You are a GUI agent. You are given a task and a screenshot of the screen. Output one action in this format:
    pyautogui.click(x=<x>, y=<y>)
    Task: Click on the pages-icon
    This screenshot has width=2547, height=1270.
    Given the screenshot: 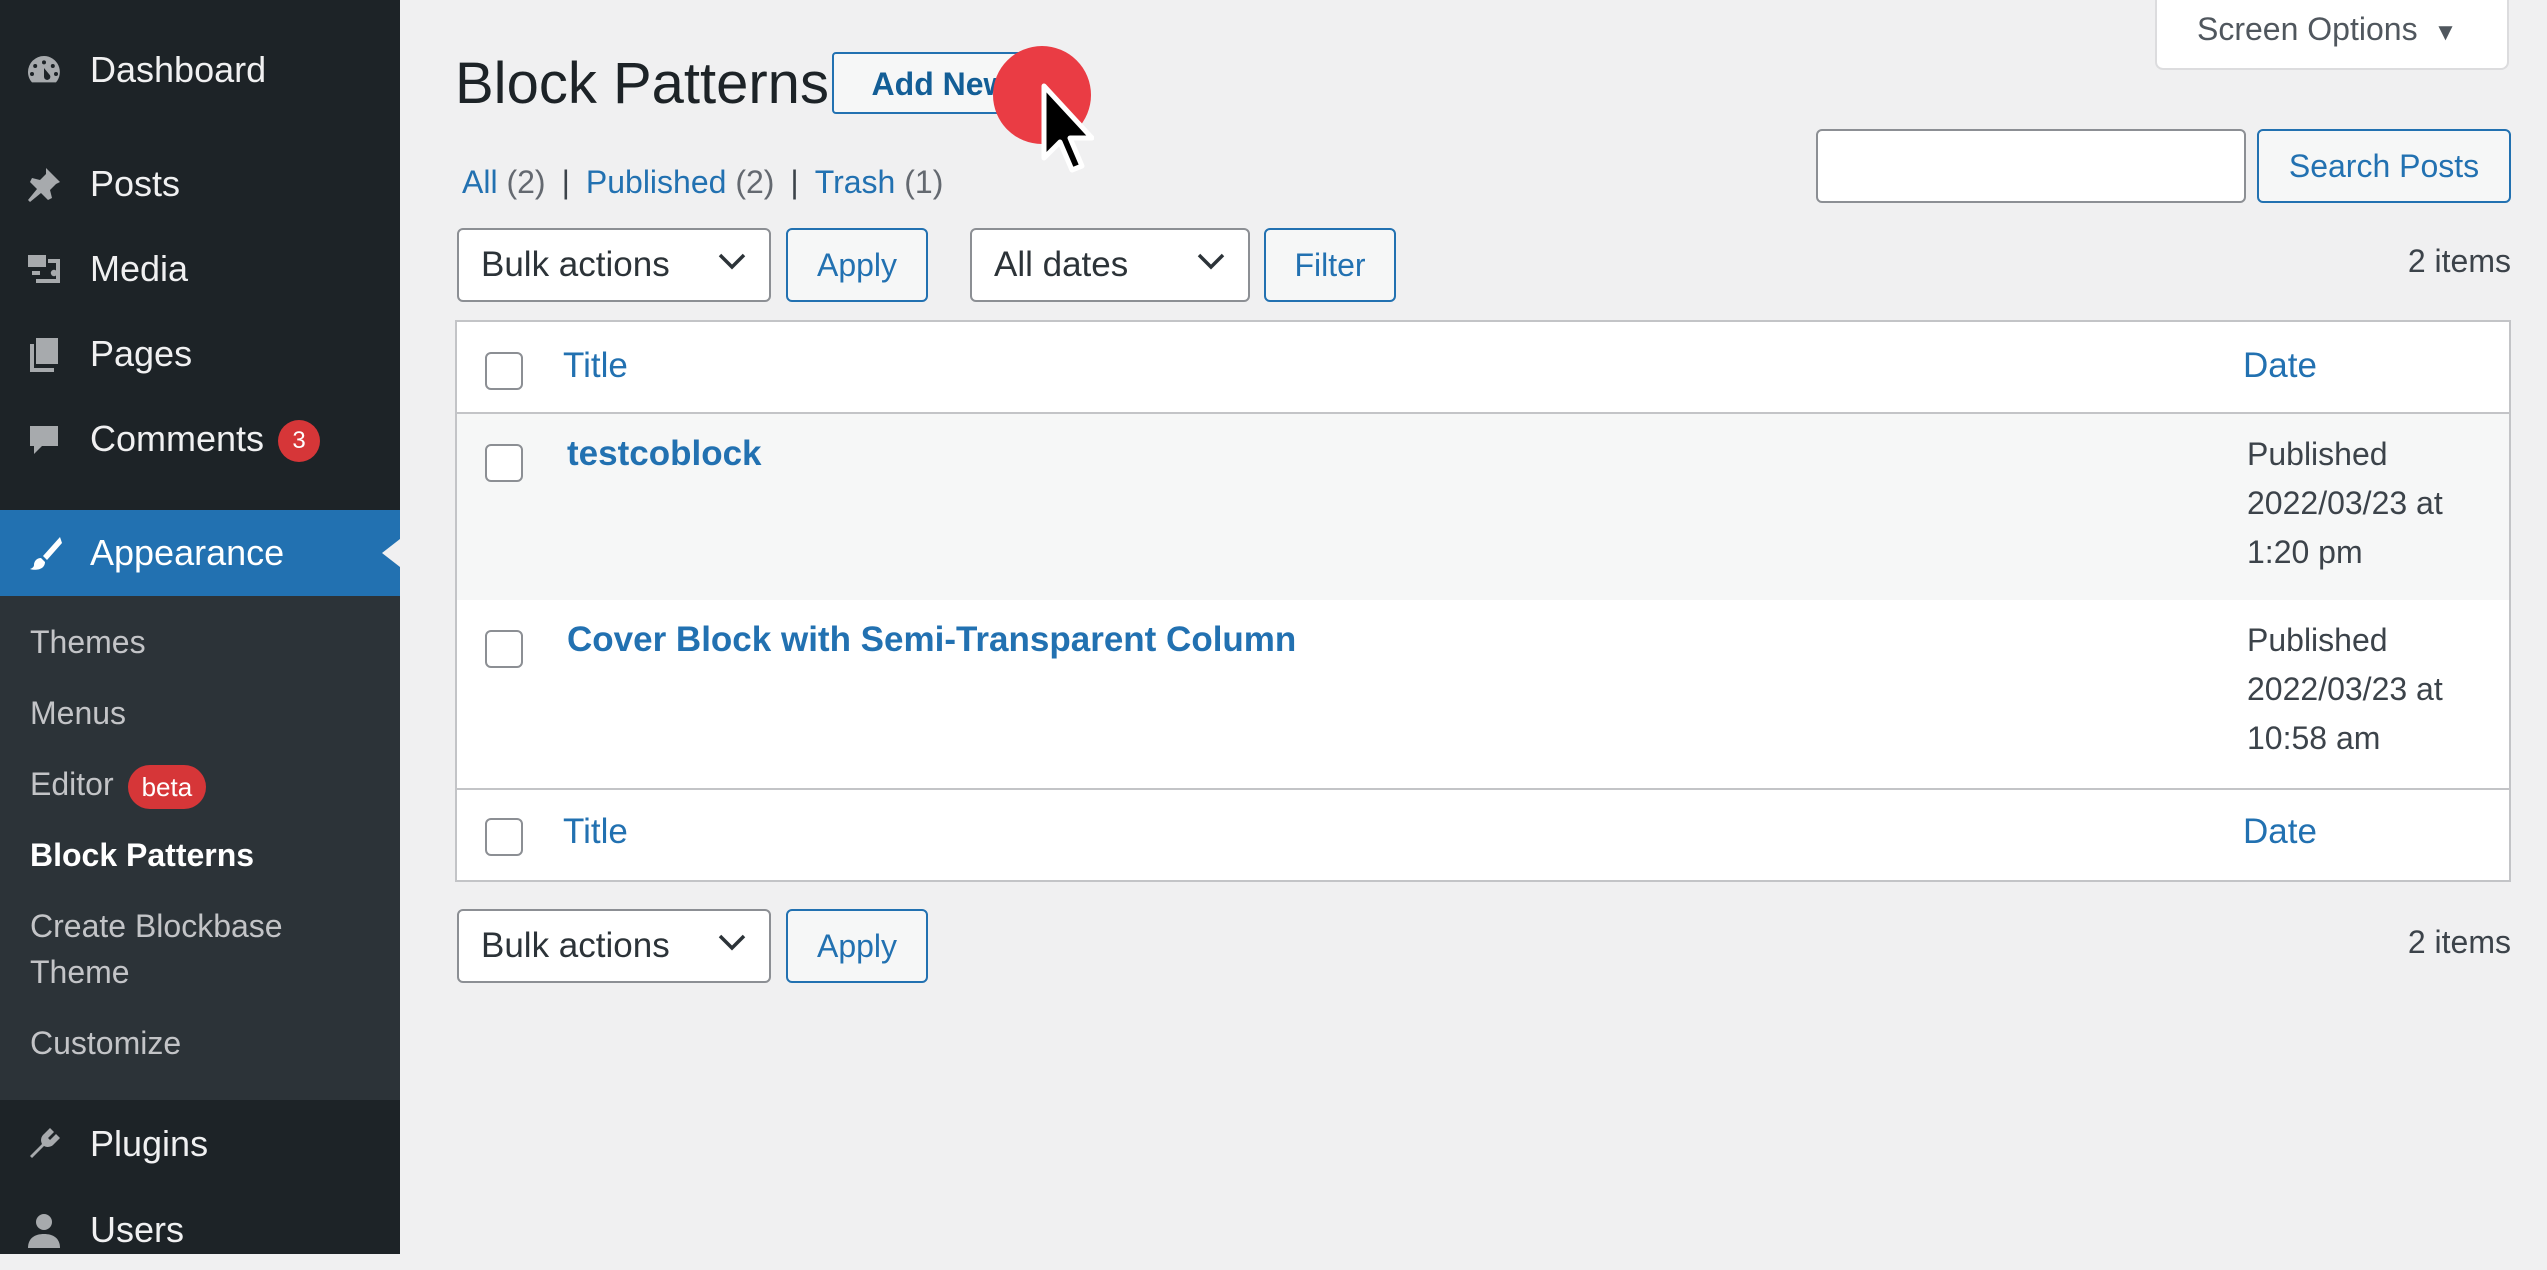 What is the action you would take?
    pyautogui.click(x=44, y=354)
    